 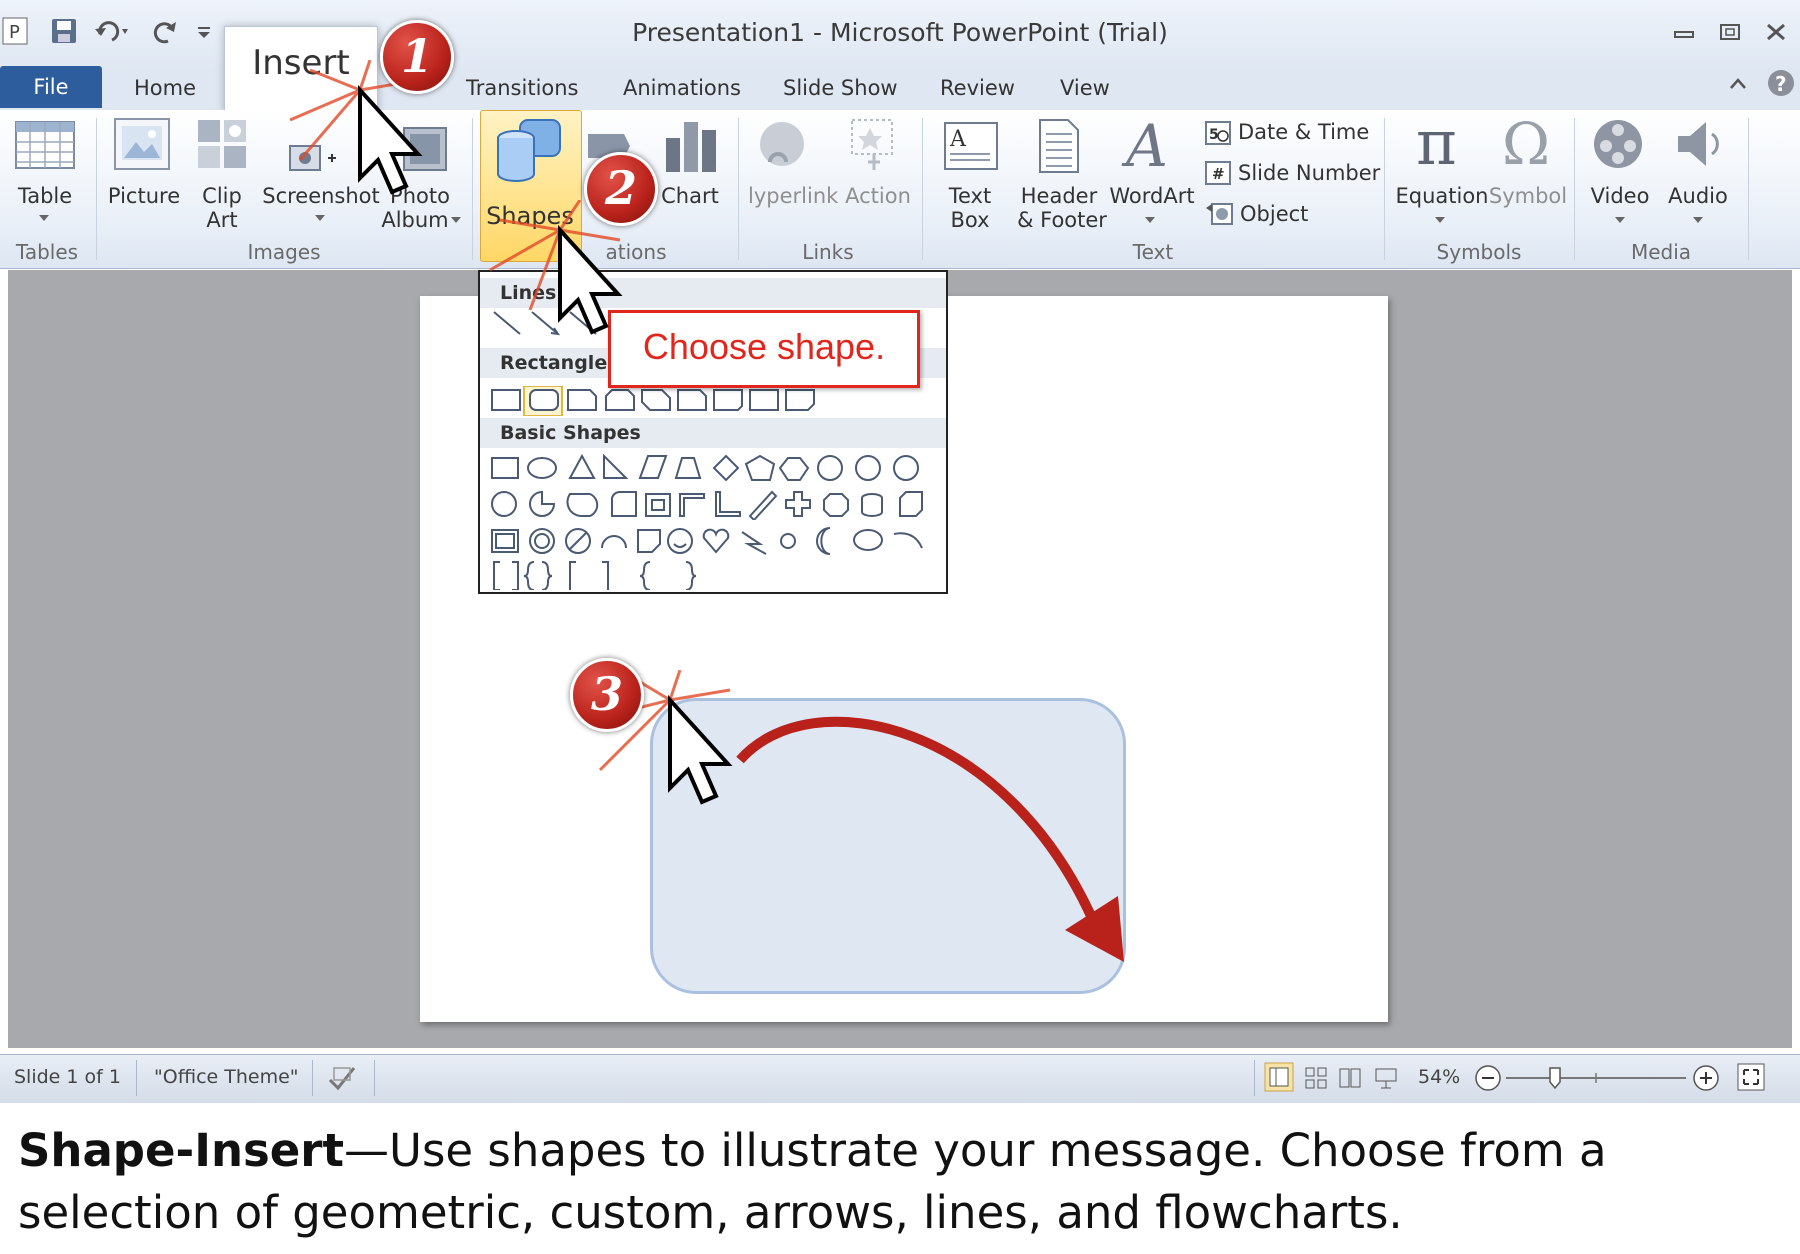 What do you see at coordinates (456, 220) in the screenshot?
I see `photo-album-dropdown-icon` at bounding box center [456, 220].